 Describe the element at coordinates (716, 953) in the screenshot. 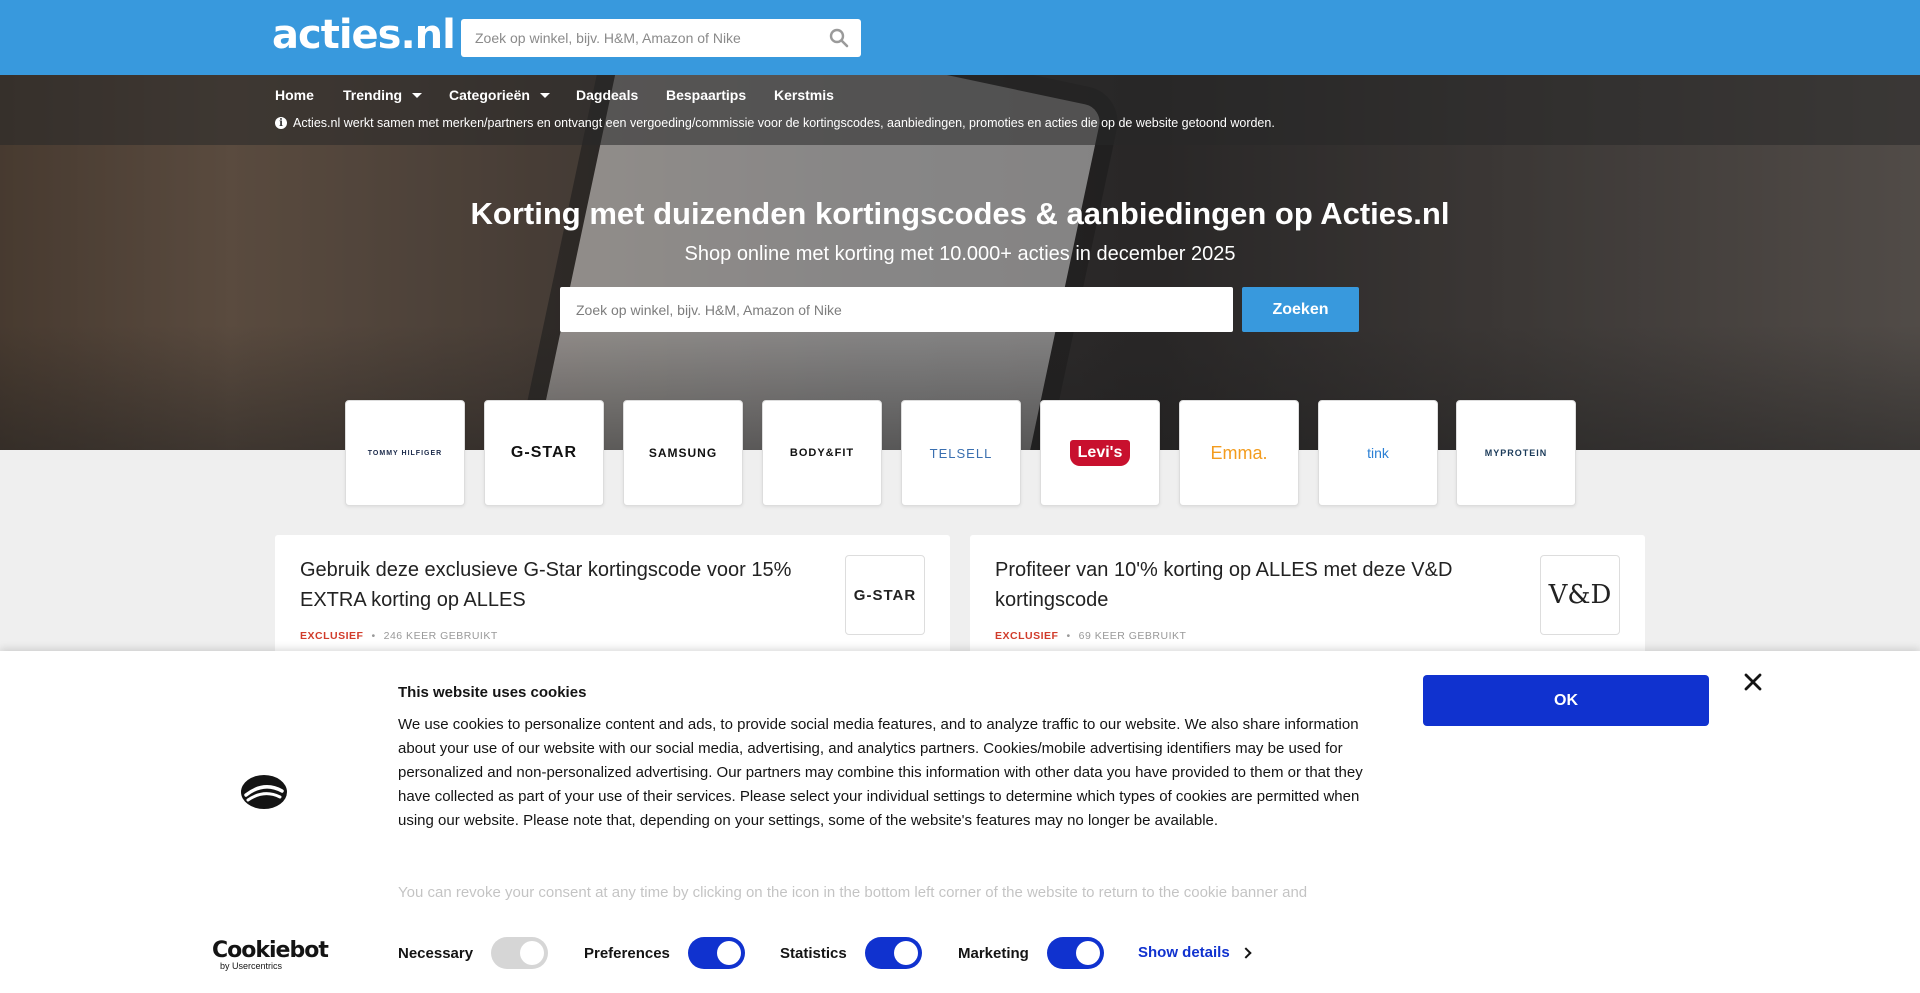

I see `preferences-toggle` at that location.